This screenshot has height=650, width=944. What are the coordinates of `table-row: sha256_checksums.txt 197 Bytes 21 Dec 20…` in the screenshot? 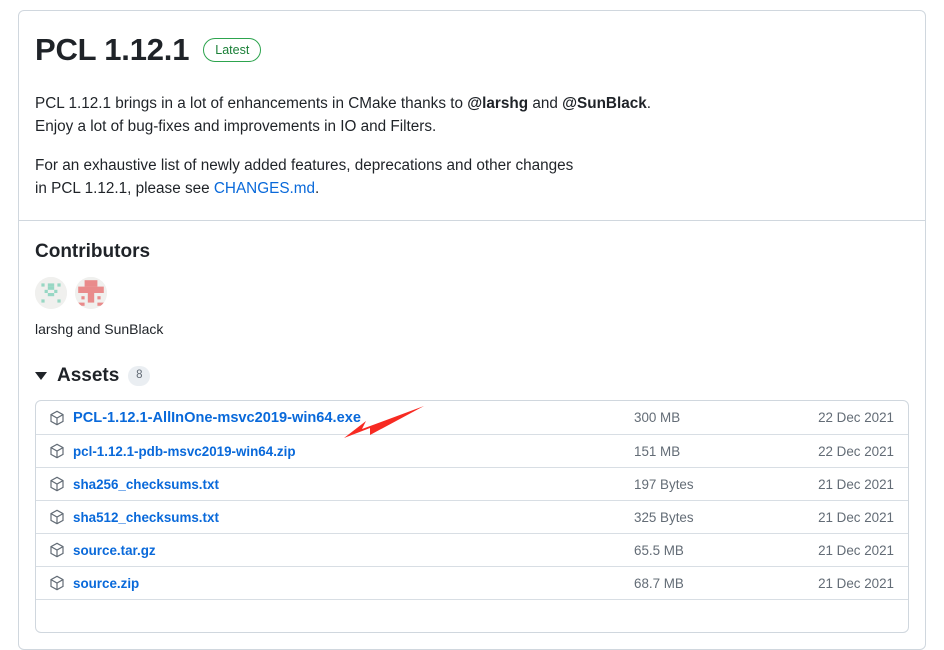 It's located at (472, 483).